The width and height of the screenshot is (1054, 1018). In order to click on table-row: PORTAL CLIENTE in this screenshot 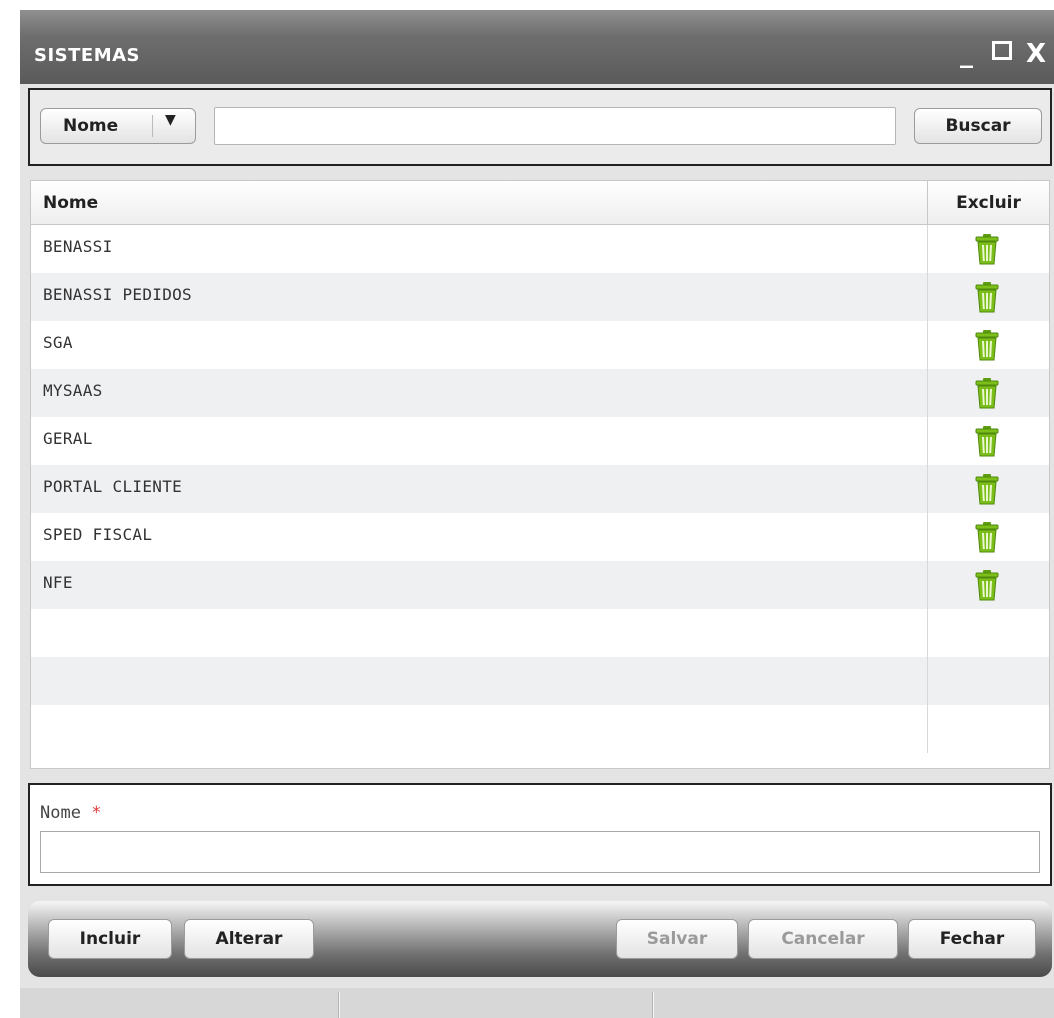, I will do `click(540, 489)`.